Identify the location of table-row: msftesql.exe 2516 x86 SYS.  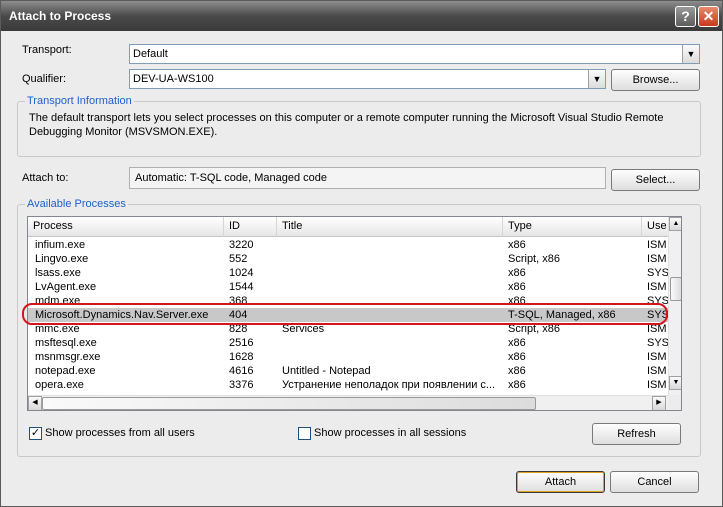
(348, 343).